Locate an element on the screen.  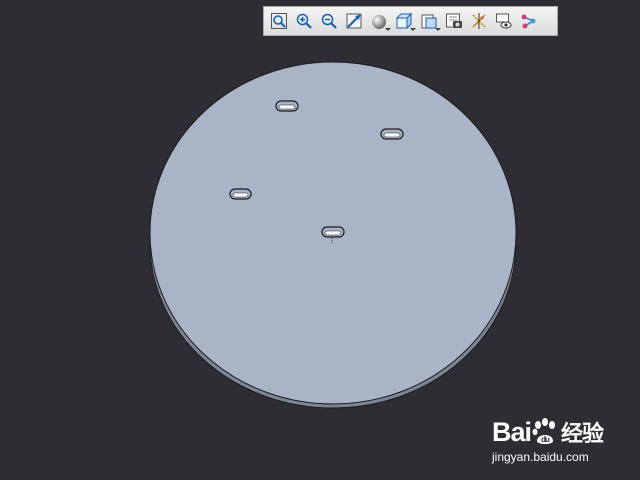
watermark-url: jingyan.baidu.com is located at coordinates (540, 457).